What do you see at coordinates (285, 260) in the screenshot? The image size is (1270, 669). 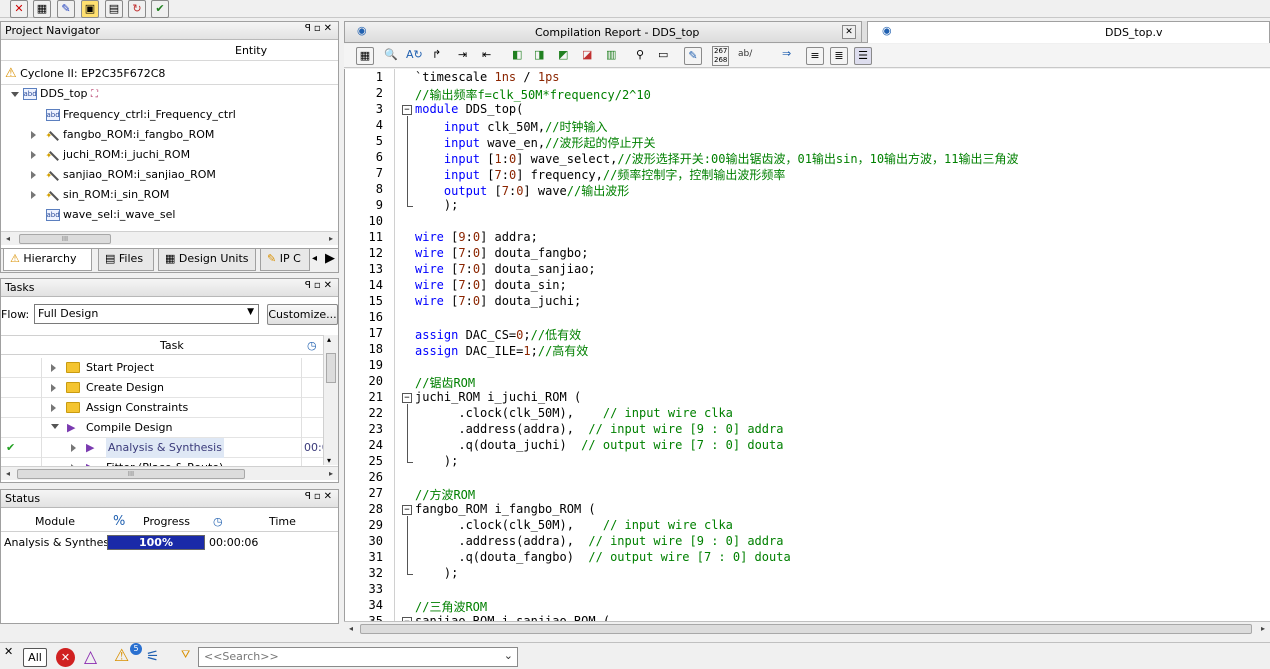 I see `tab-ip-components: ✎ IP C` at bounding box center [285, 260].